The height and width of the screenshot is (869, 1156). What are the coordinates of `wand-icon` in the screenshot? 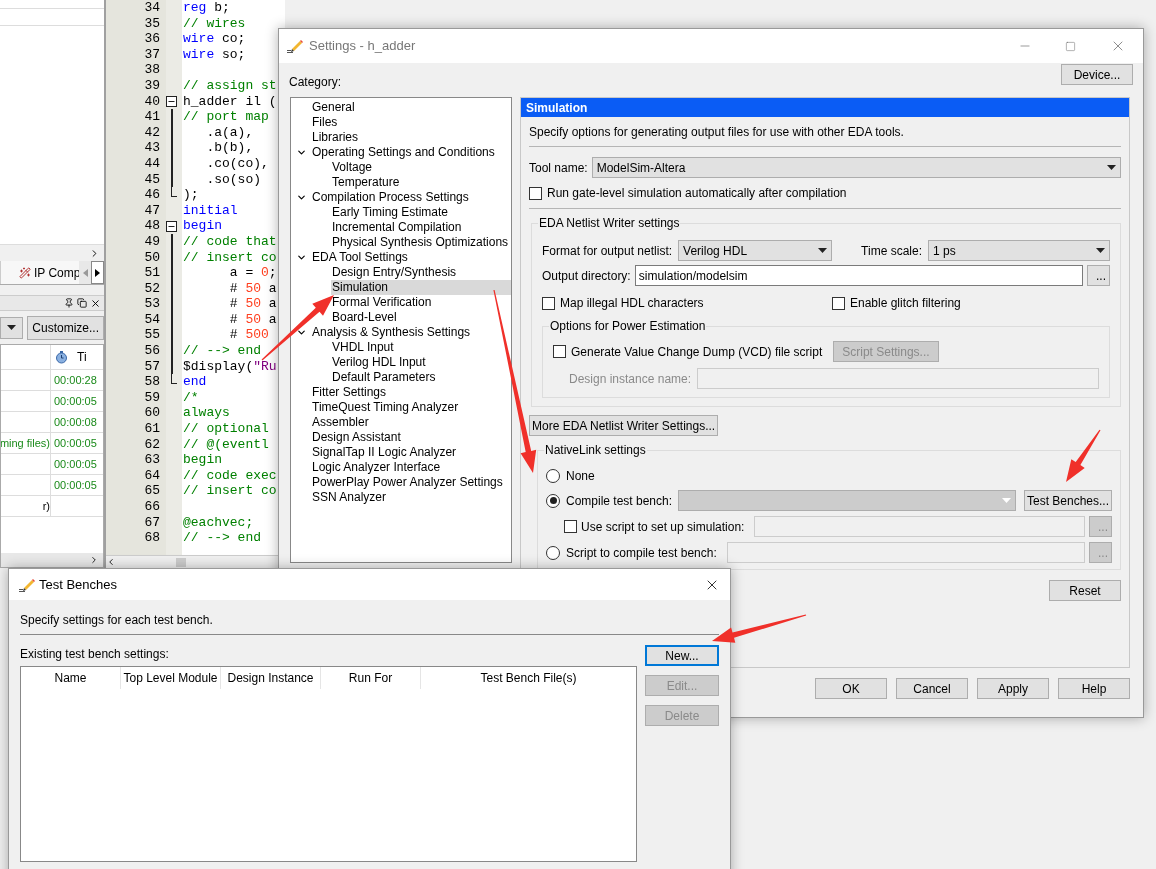 It's located at (25, 272).